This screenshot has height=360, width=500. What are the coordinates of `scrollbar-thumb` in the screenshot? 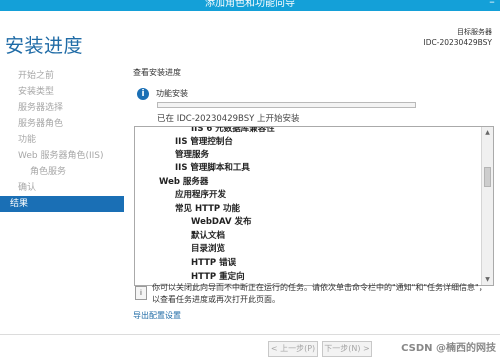 It's located at (487, 177).